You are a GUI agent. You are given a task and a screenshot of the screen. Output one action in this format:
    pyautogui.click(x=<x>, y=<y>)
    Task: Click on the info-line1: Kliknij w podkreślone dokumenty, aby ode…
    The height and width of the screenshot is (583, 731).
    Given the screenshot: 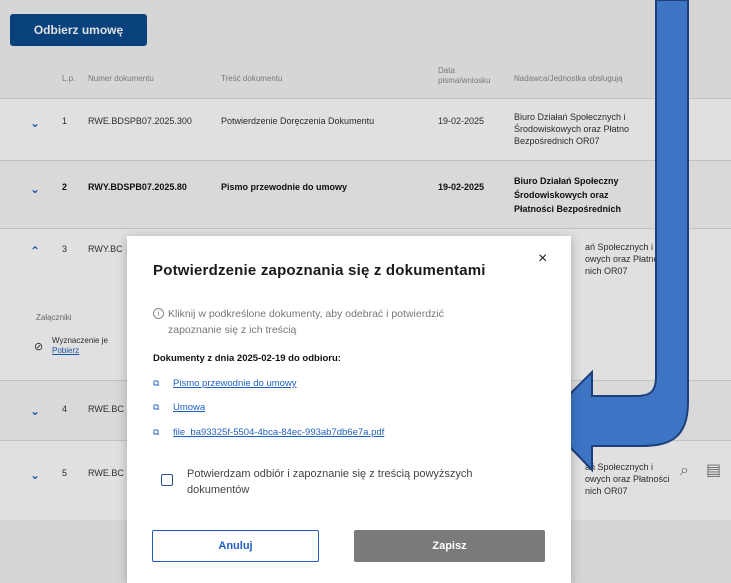 What is the action you would take?
    pyautogui.click(x=306, y=314)
    